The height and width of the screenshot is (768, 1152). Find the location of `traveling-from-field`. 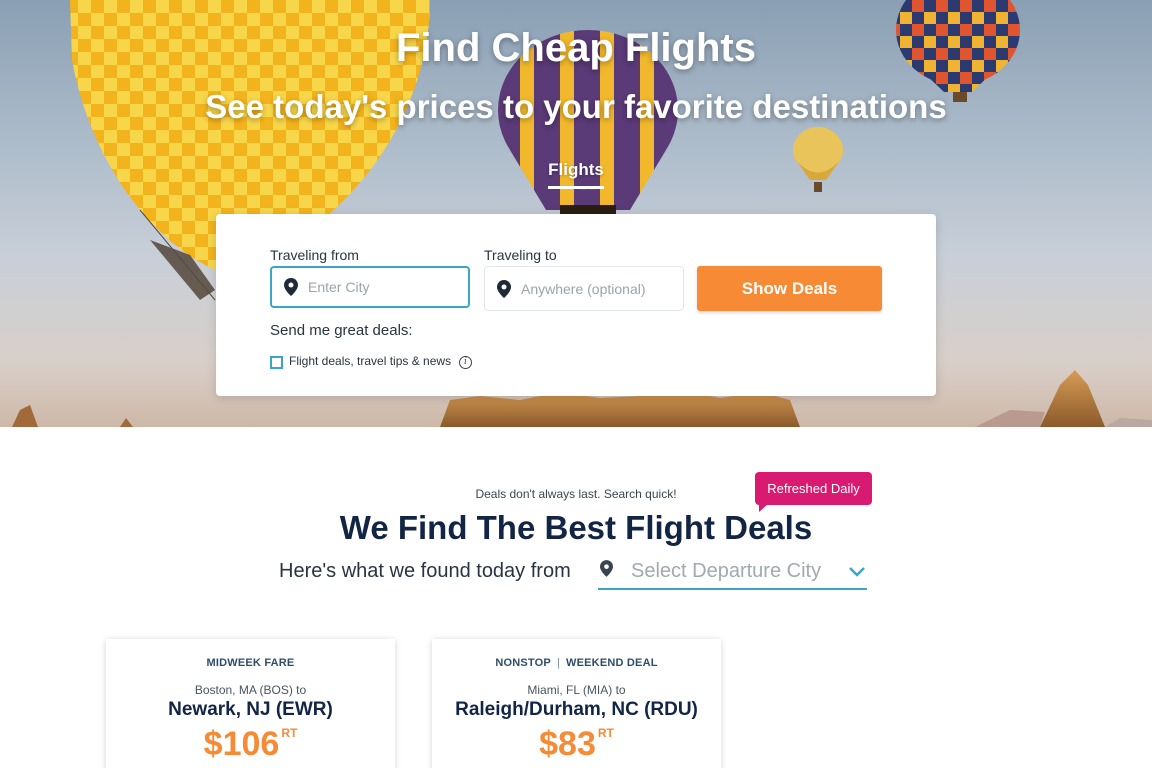

traveling-from-field is located at coordinates (370, 287).